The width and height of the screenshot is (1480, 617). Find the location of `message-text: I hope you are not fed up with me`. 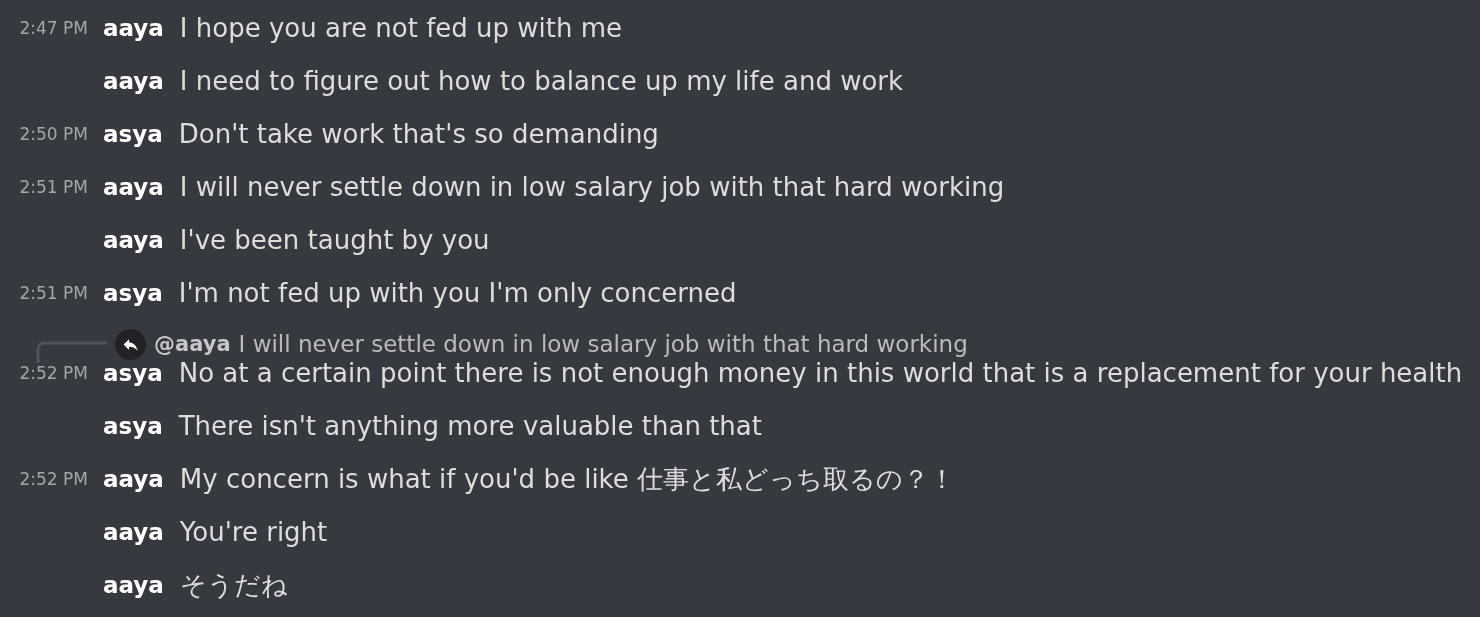

message-text: I hope you are not fed up with me is located at coordinates (401, 28).